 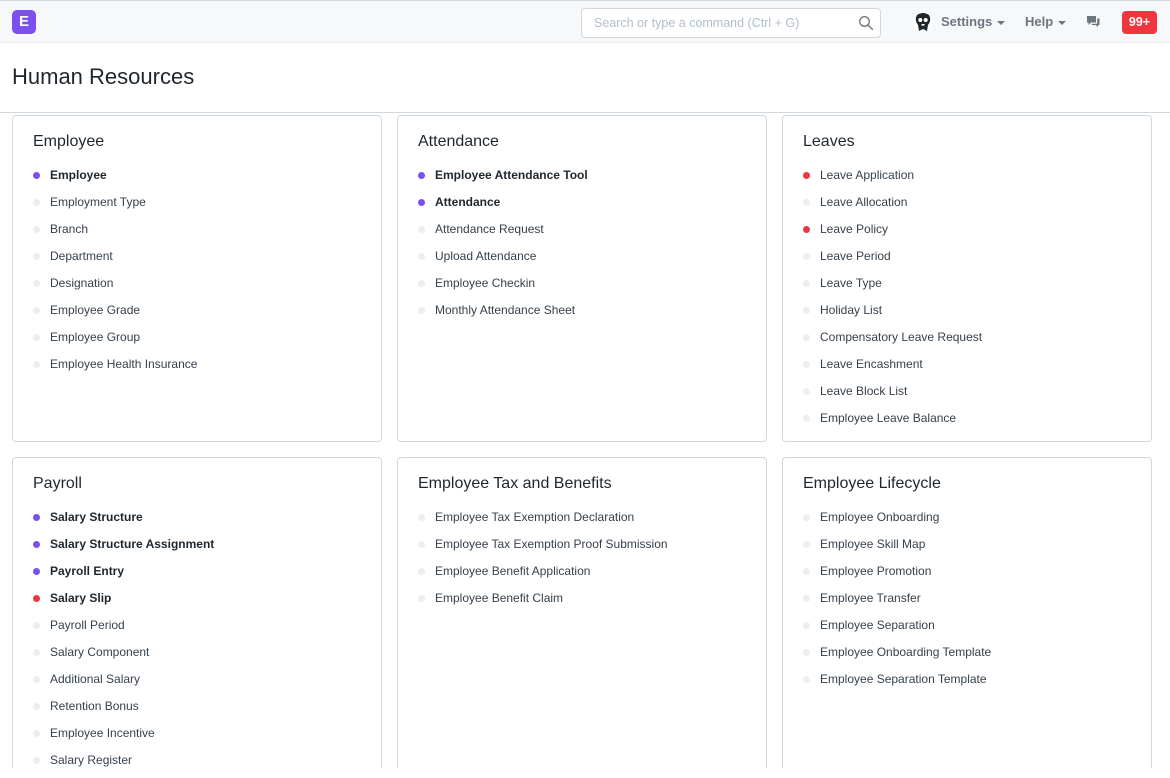 I want to click on card-link-upload-attendance: Upload Attendance, so click(x=503, y=260).